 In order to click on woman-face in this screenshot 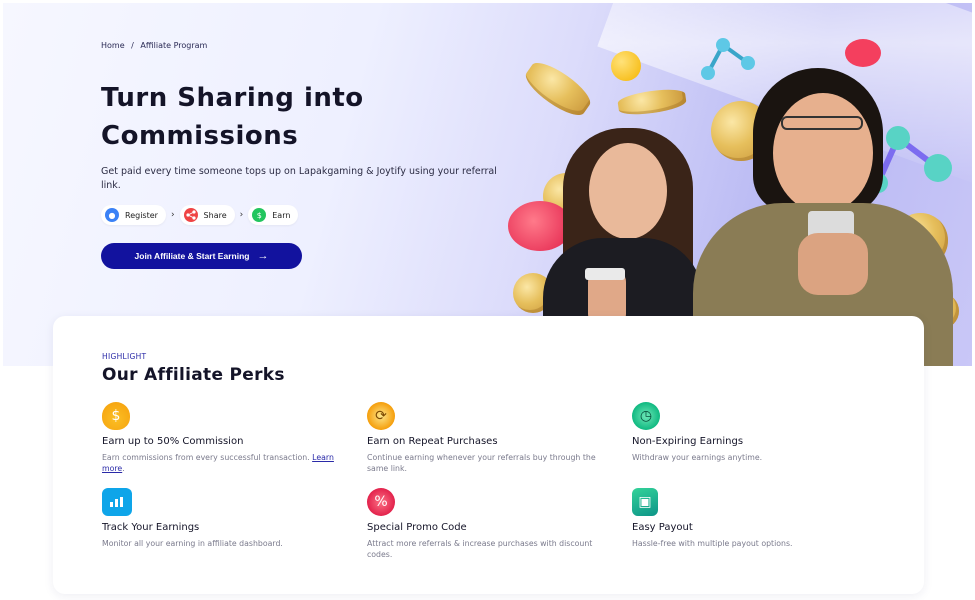, I will do `click(628, 191)`.